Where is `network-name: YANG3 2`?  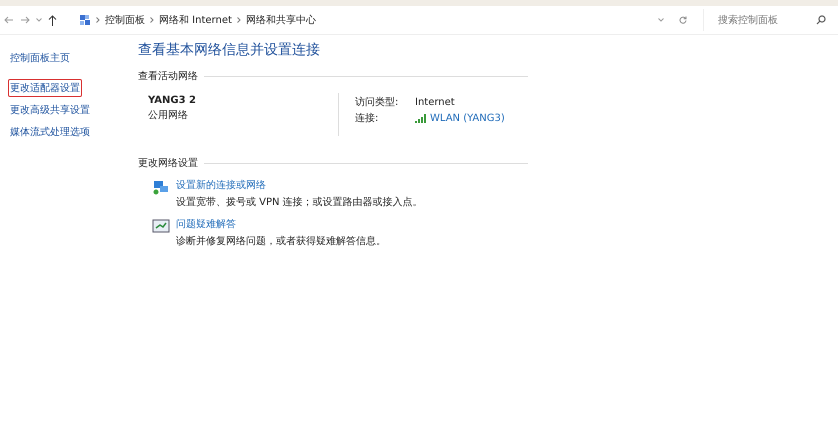 network-name: YANG3 2 is located at coordinates (172, 100).